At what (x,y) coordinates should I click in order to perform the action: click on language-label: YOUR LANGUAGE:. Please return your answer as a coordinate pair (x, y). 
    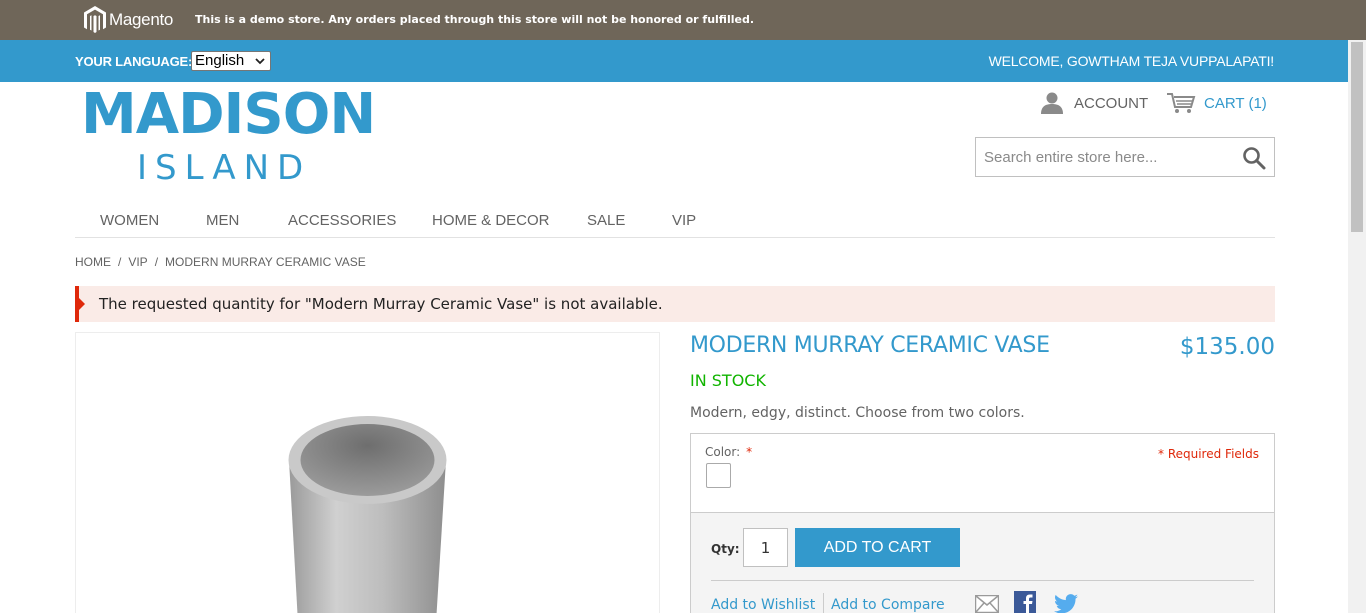
    Looking at the image, I should click on (134, 61).